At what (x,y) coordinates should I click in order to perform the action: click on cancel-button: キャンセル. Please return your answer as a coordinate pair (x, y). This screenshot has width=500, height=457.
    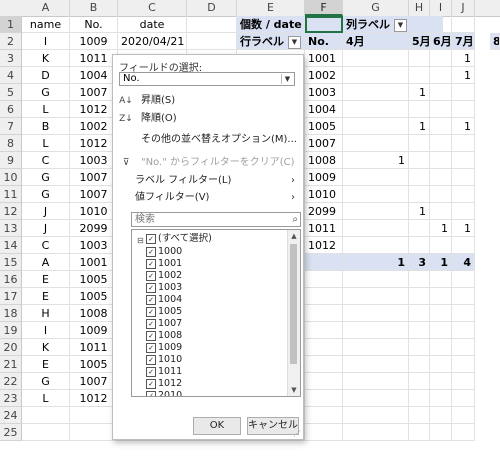
    Looking at the image, I should click on (273, 426).